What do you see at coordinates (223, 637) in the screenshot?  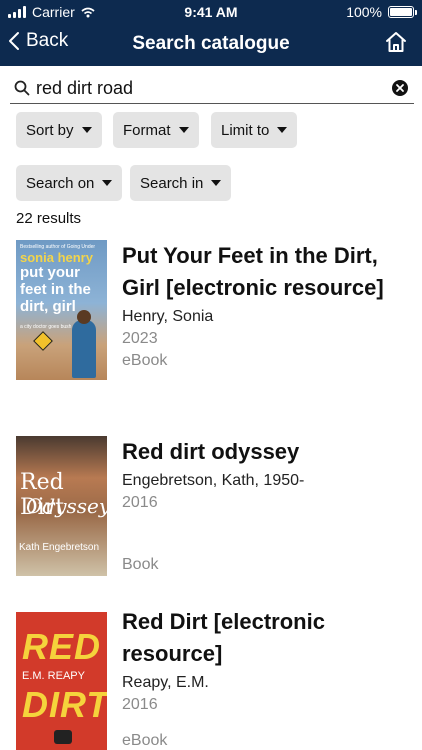 I see `result-title: Red Dirt [electronic resource]` at bounding box center [223, 637].